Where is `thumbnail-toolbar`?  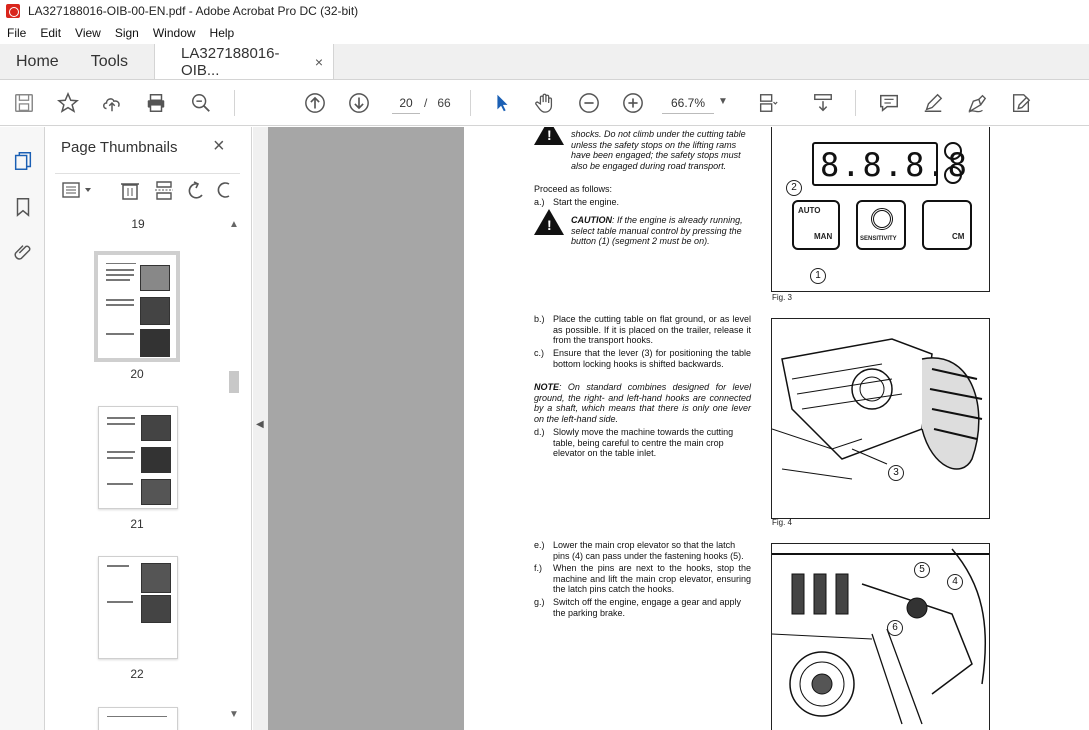 thumbnail-toolbar is located at coordinates (147, 187).